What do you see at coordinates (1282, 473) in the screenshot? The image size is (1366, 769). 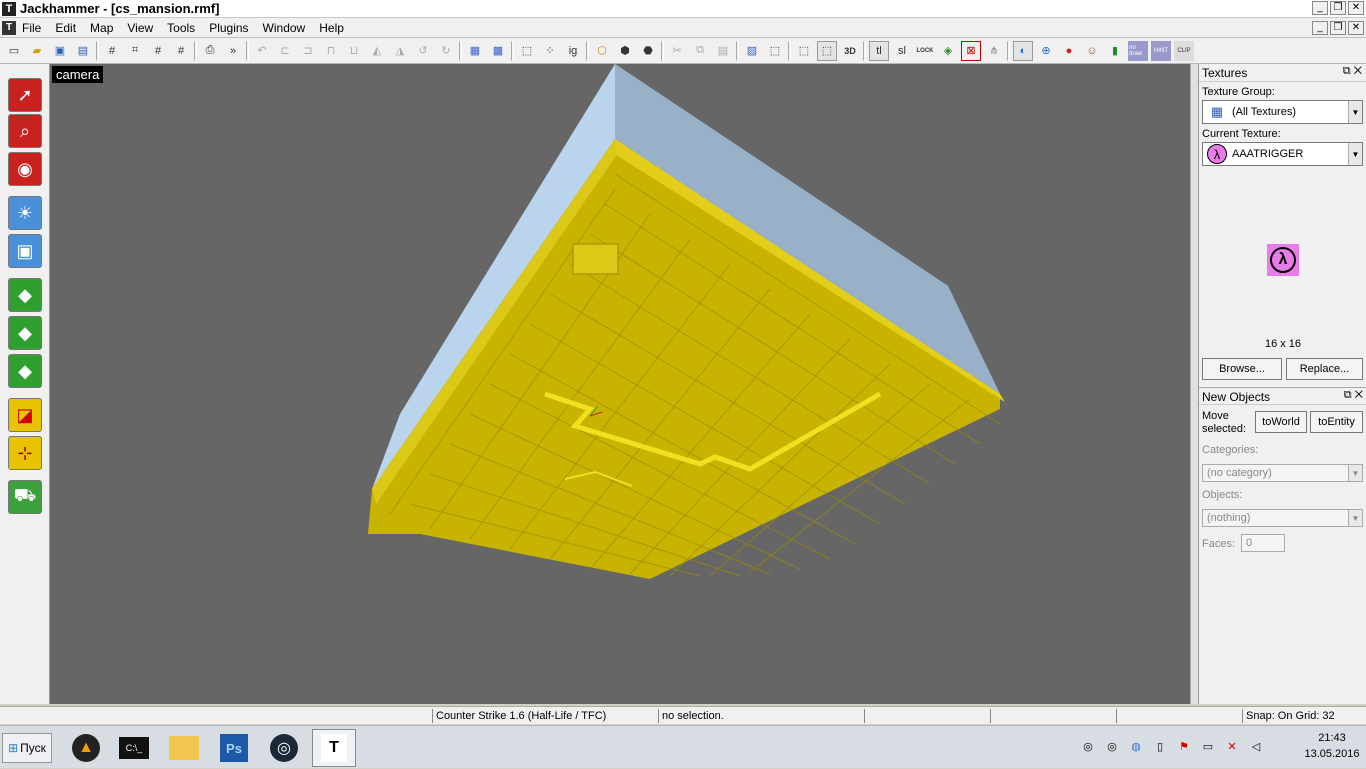 I see `categories-select: (no category) ▼` at bounding box center [1282, 473].